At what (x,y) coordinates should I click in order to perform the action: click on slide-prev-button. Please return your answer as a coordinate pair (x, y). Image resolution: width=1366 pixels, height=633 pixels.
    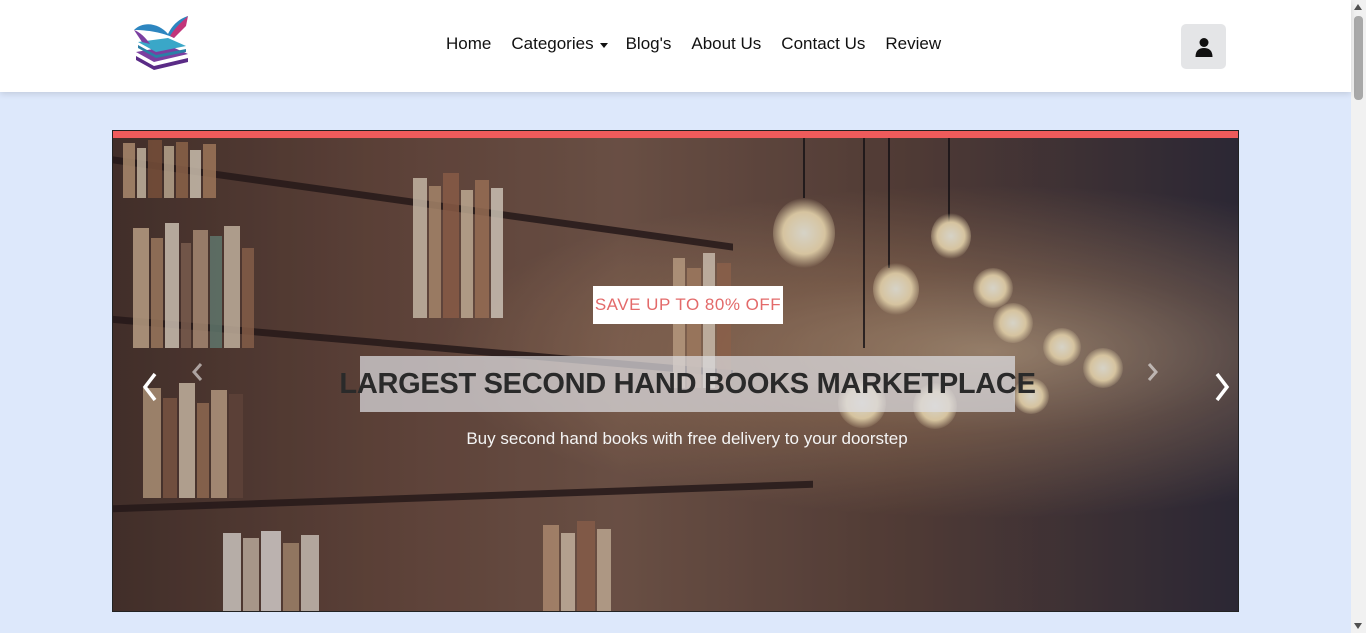
    Looking at the image, I should click on (197, 372).